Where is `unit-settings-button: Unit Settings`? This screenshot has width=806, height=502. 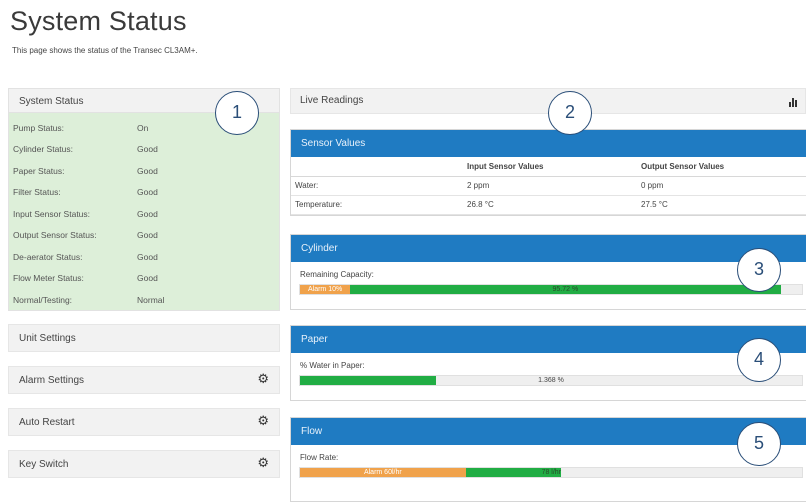 unit-settings-button: Unit Settings is located at coordinates (144, 338).